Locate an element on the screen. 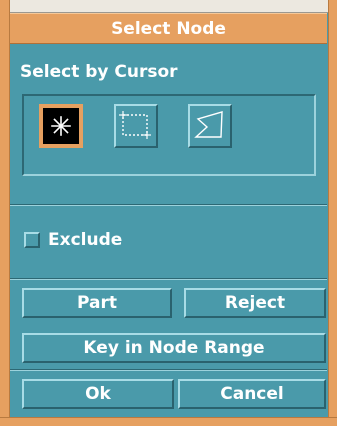 Image resolution: width=337 pixels, height=426 pixels. window-frame-left is located at coordinates (5, 213).